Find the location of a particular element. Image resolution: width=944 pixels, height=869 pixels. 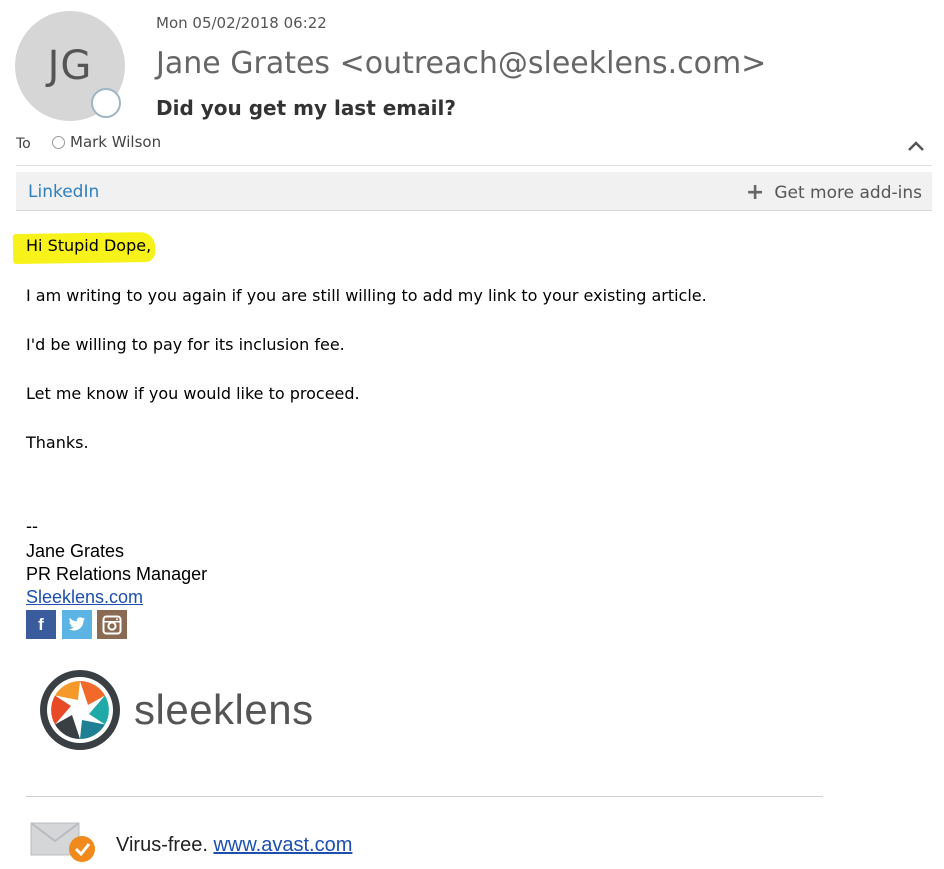

to-label: To is located at coordinates (23, 144).